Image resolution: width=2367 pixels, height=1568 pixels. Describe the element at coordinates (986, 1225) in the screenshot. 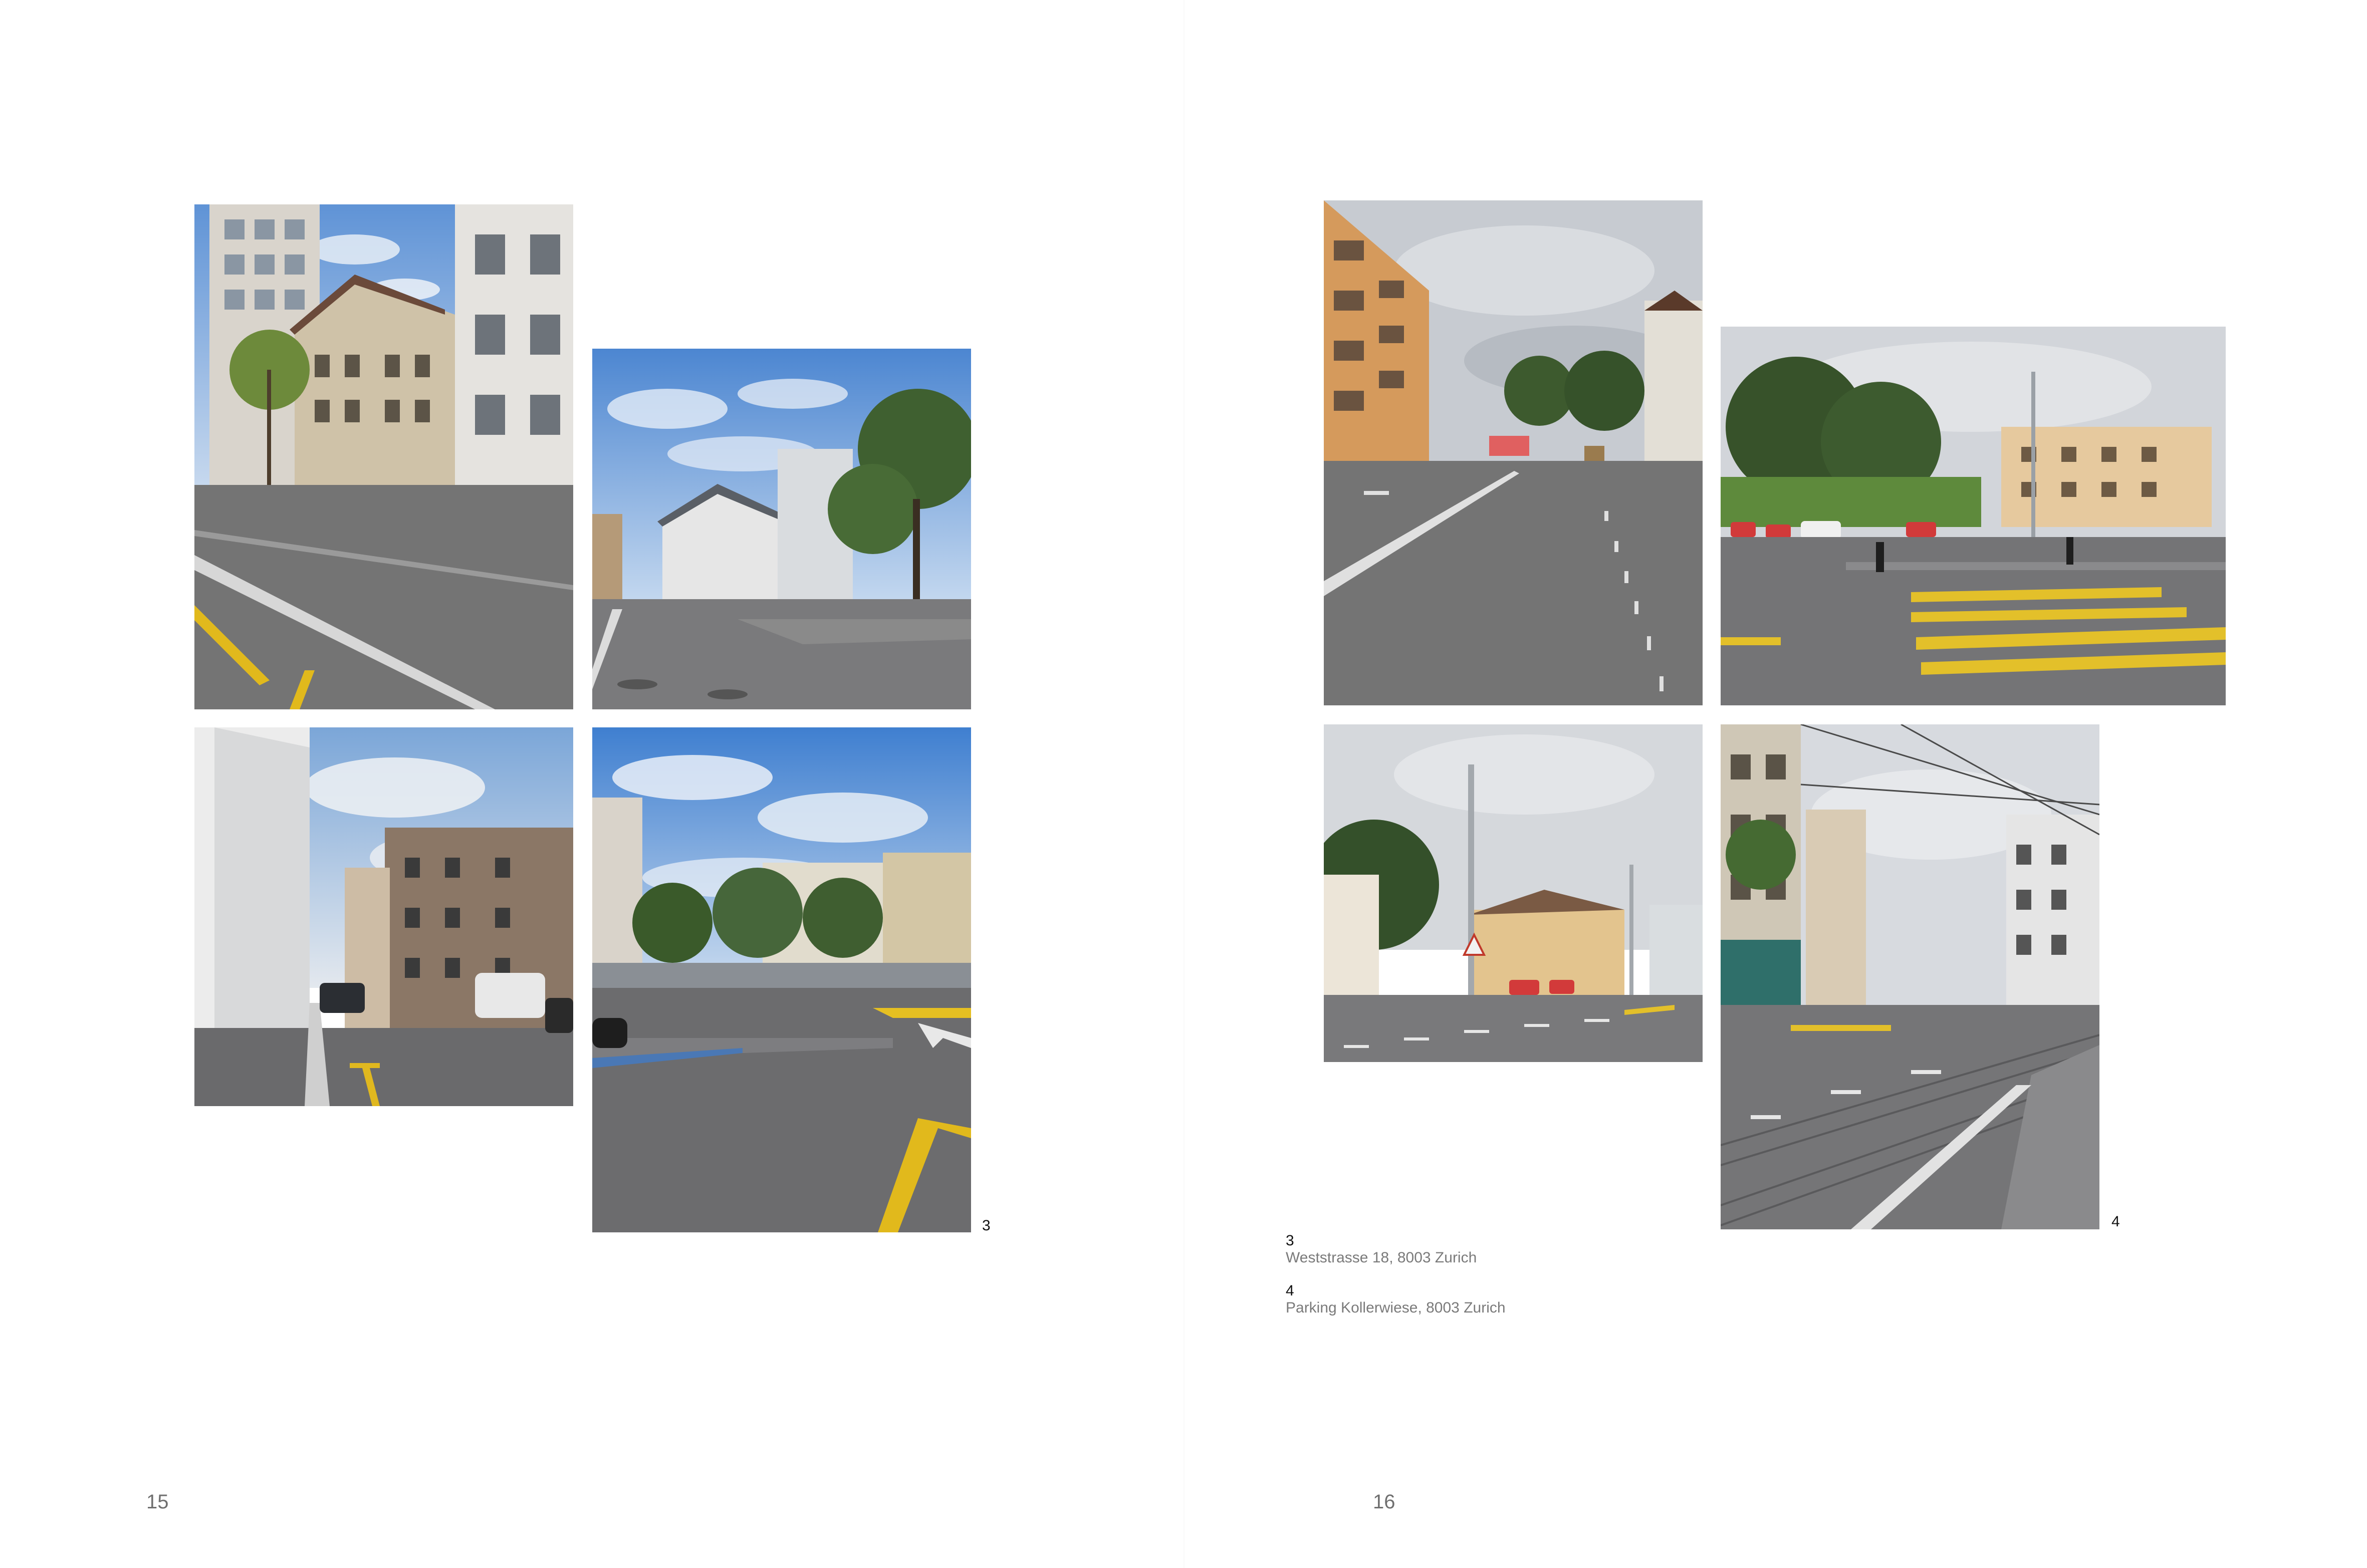

I see `figure-number: 3` at that location.